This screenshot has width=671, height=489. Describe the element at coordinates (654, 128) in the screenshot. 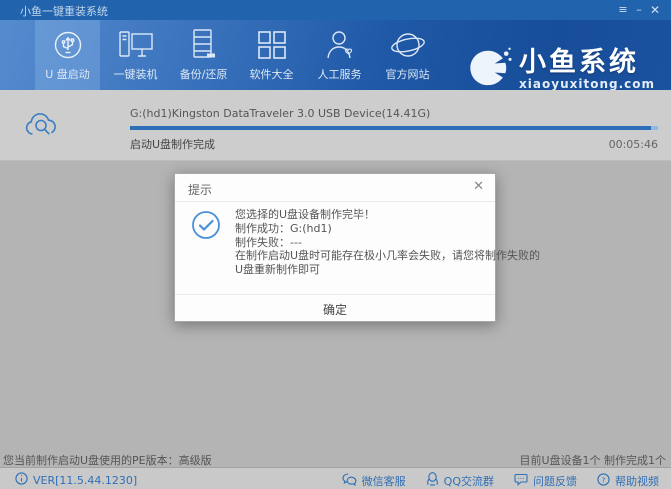

I see `progress-bar-tip` at that location.